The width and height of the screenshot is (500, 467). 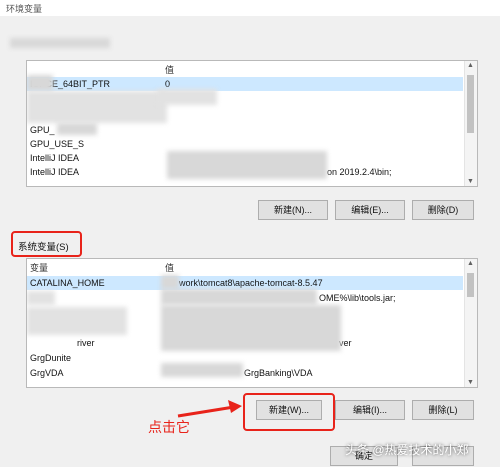 I want to click on variable-name: GrgDunite, so click(x=51, y=358).